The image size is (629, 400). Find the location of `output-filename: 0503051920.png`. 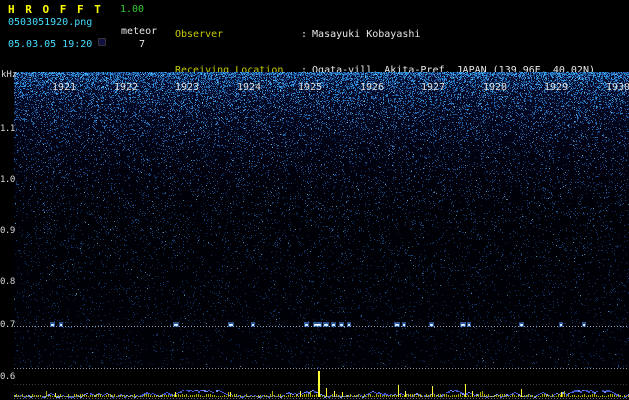

output-filename: 0503051920.png is located at coordinates (50, 22).